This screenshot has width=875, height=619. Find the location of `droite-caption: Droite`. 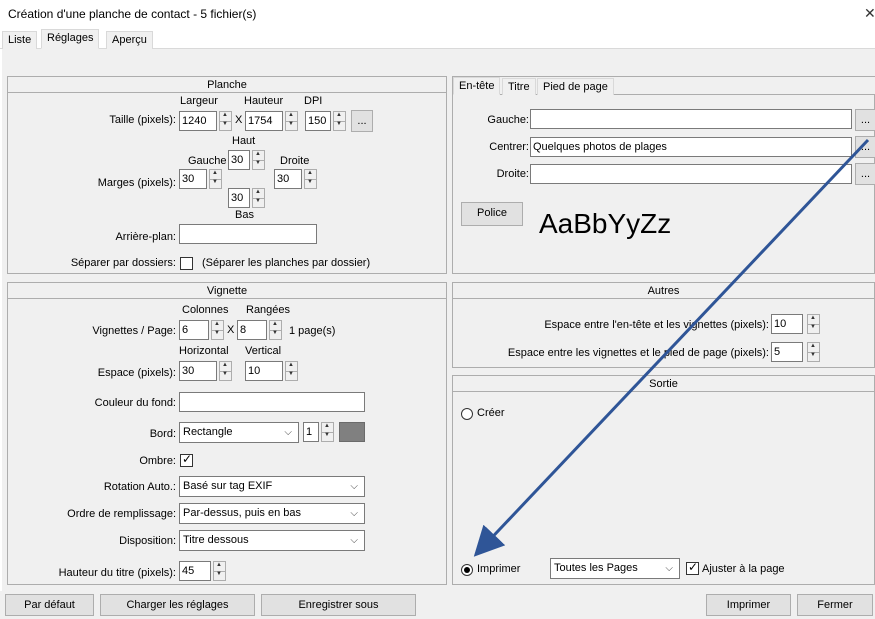

droite-caption: Droite is located at coordinates (295, 161).